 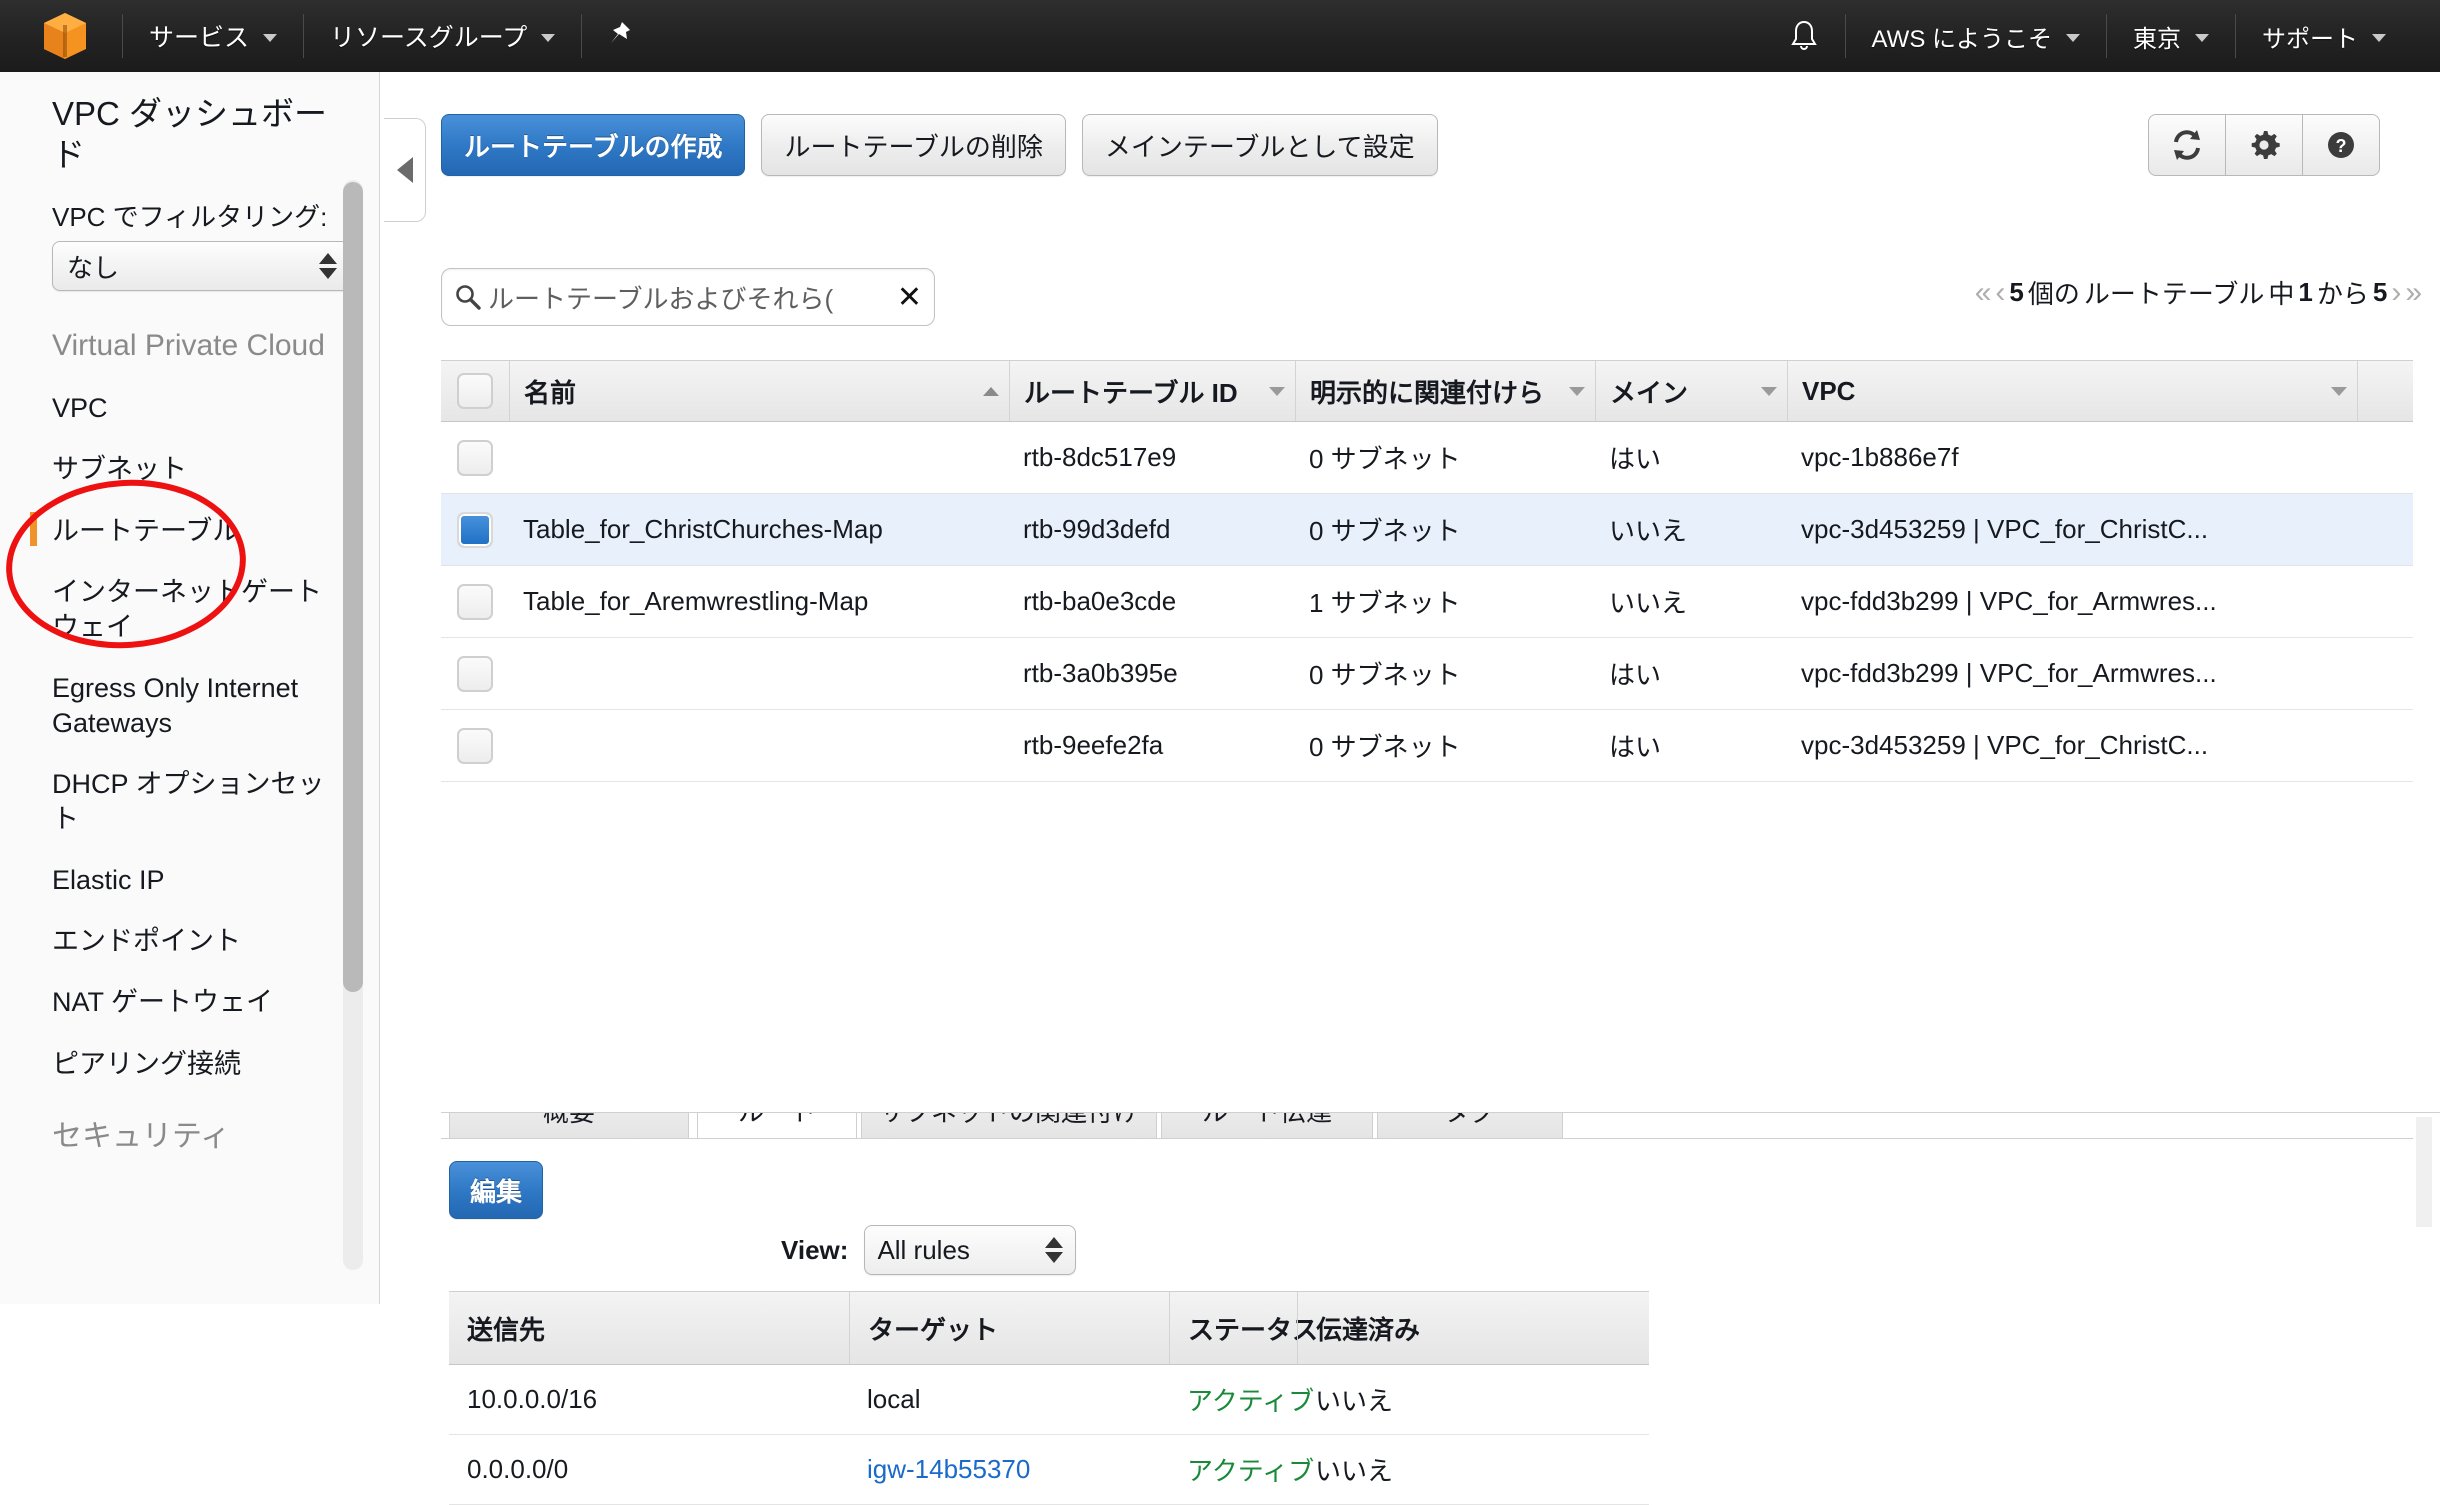 What do you see at coordinates (199, 880) in the screenshot?
I see `sidebar-item-elastic-ip: Elastic IP` at bounding box center [199, 880].